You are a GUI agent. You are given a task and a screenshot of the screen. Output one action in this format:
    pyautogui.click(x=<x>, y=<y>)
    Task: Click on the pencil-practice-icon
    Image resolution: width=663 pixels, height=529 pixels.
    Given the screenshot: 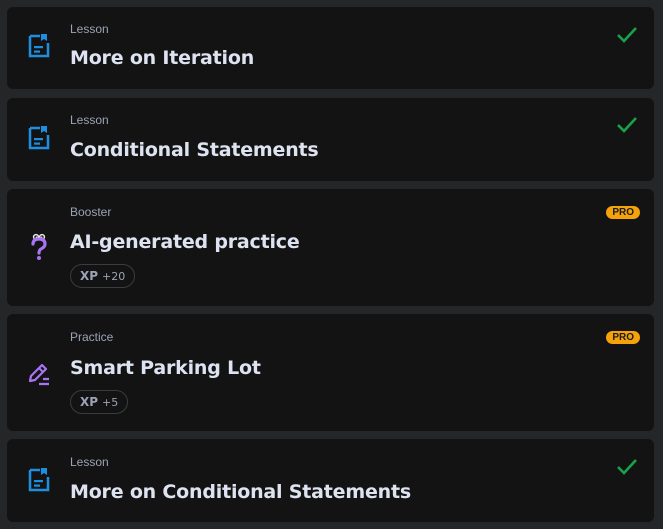 What is the action you would take?
    pyautogui.click(x=39, y=374)
    